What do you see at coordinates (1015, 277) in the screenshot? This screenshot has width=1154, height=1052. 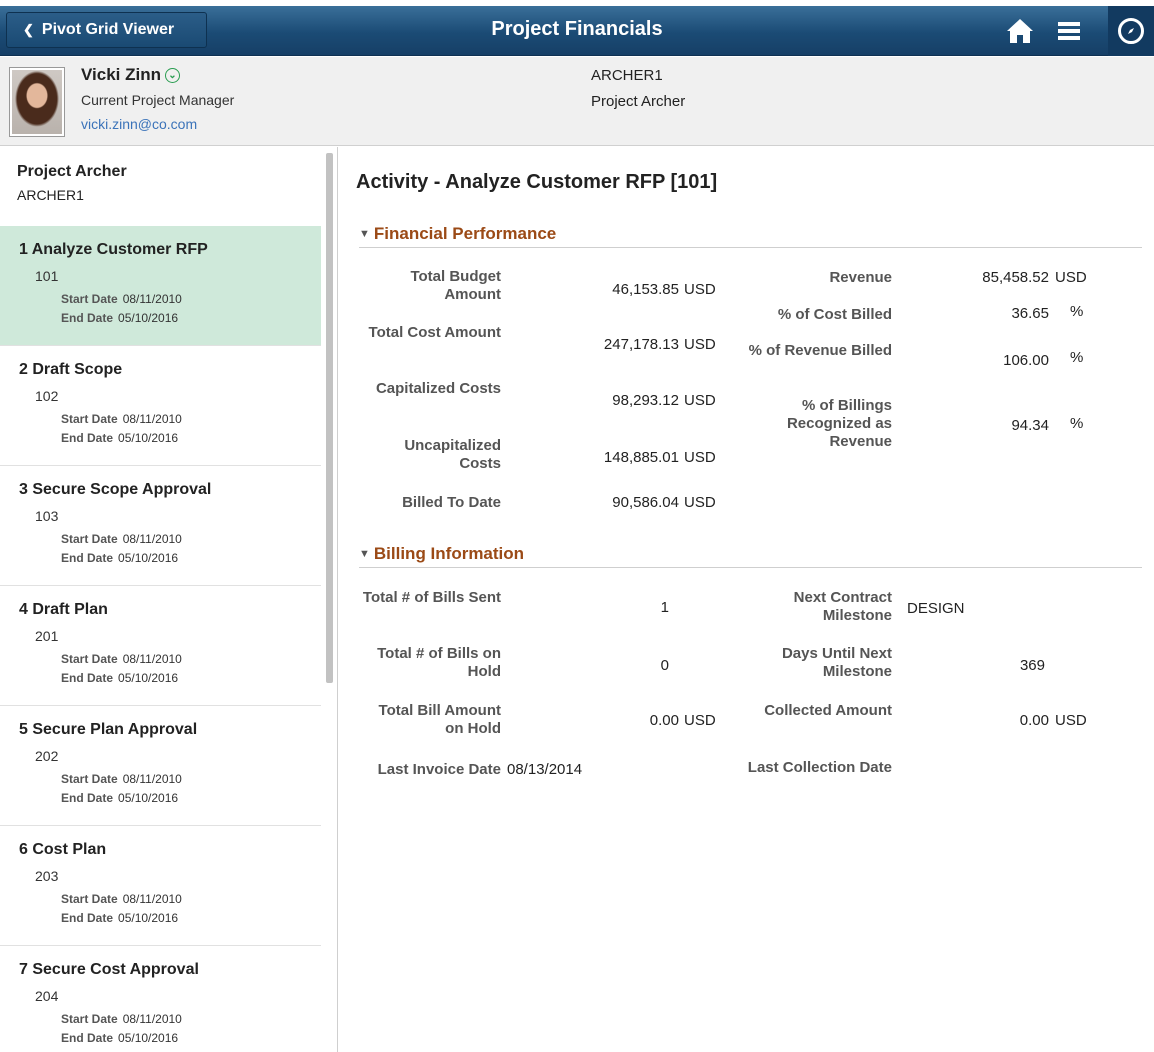 I see `revenue-value: 85,458.52` at bounding box center [1015, 277].